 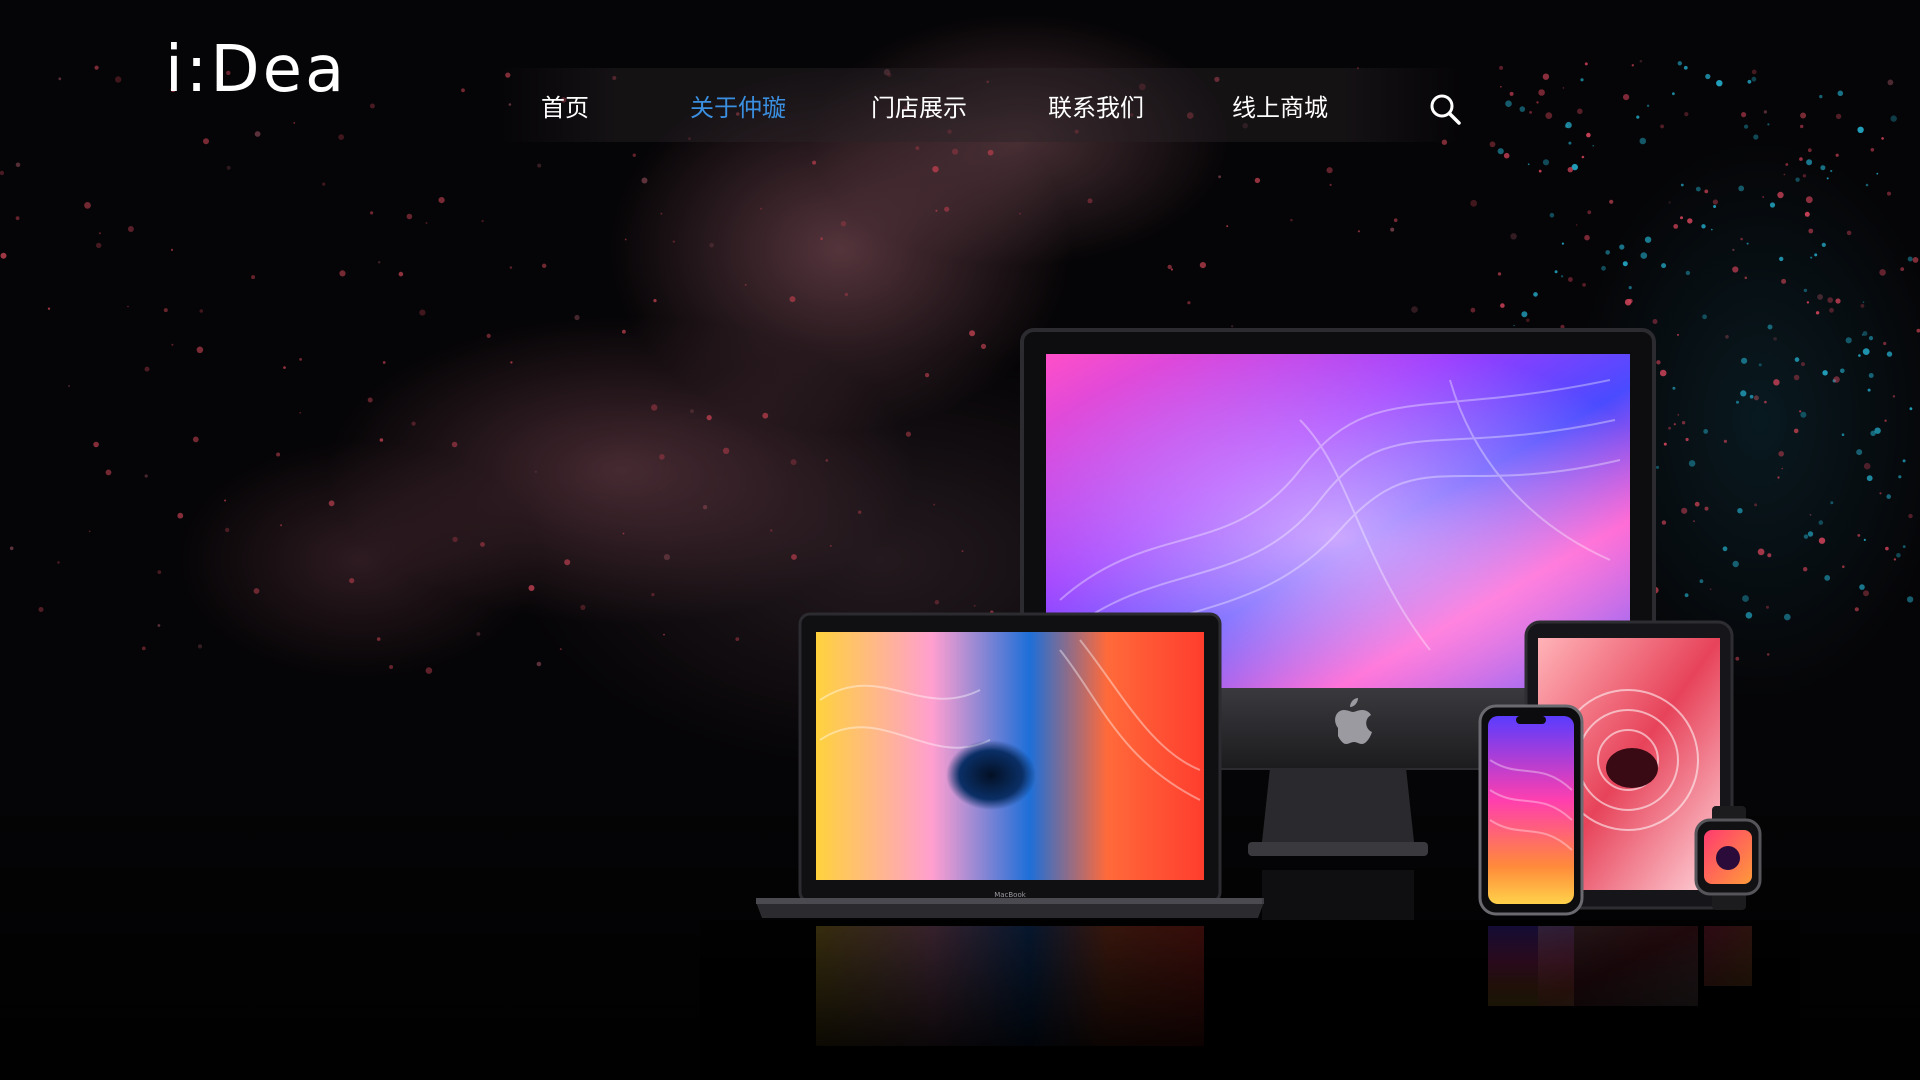 I want to click on watch-device, so click(x=1728, y=858).